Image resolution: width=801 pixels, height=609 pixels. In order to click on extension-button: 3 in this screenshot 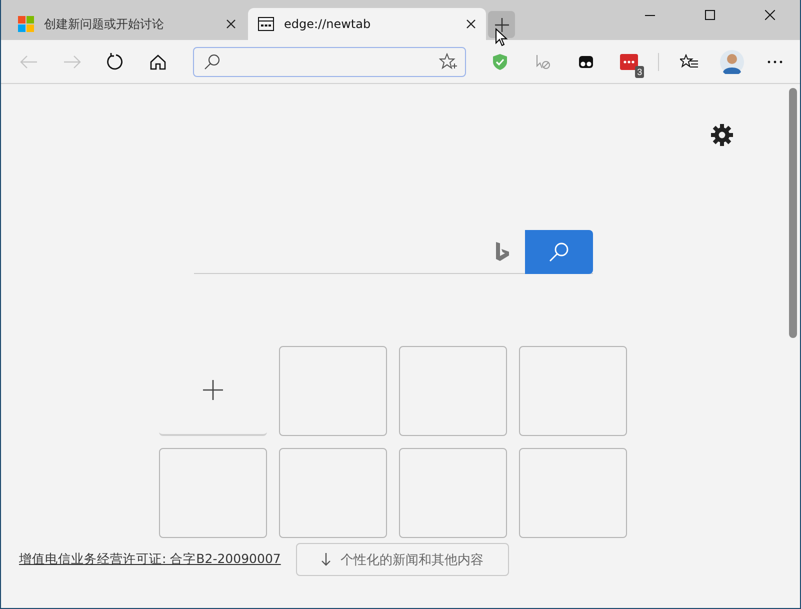, I will do `click(628, 62)`.